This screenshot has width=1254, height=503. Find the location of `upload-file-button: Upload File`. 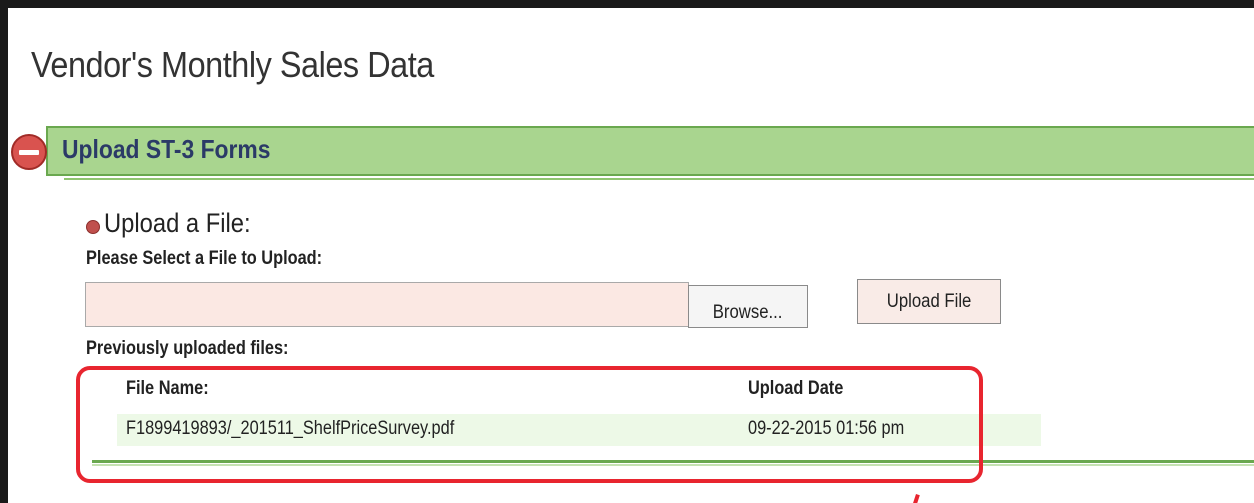

upload-file-button: Upload File is located at coordinates (929, 301).